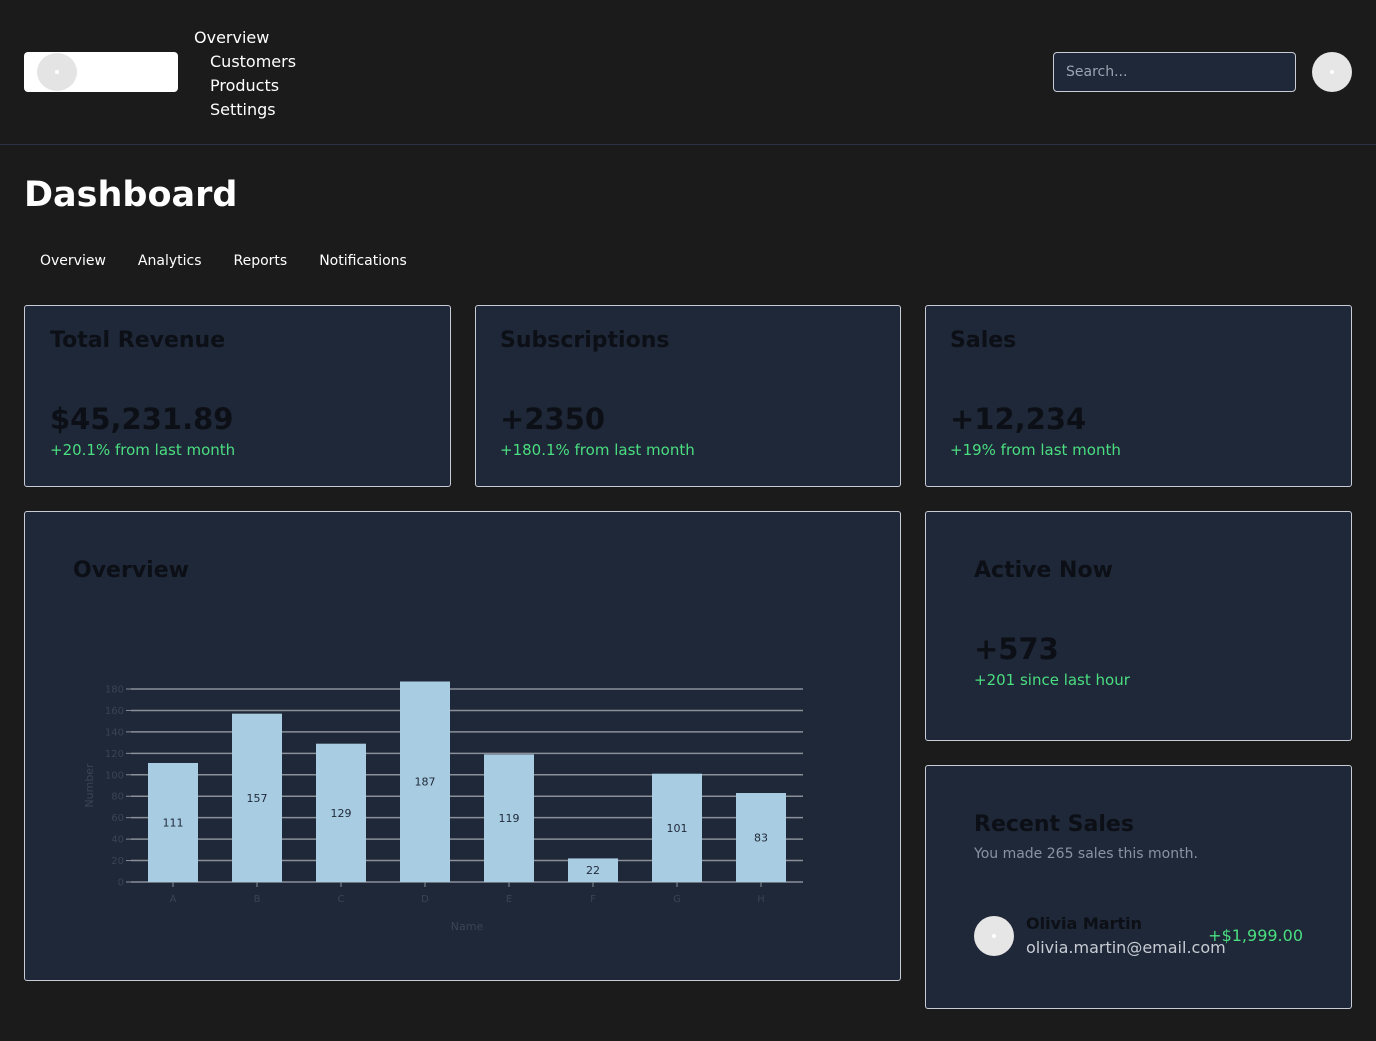 Image resolution: width=1376 pixels, height=1041 pixels. I want to click on x-tick-label: D, so click(425, 899).